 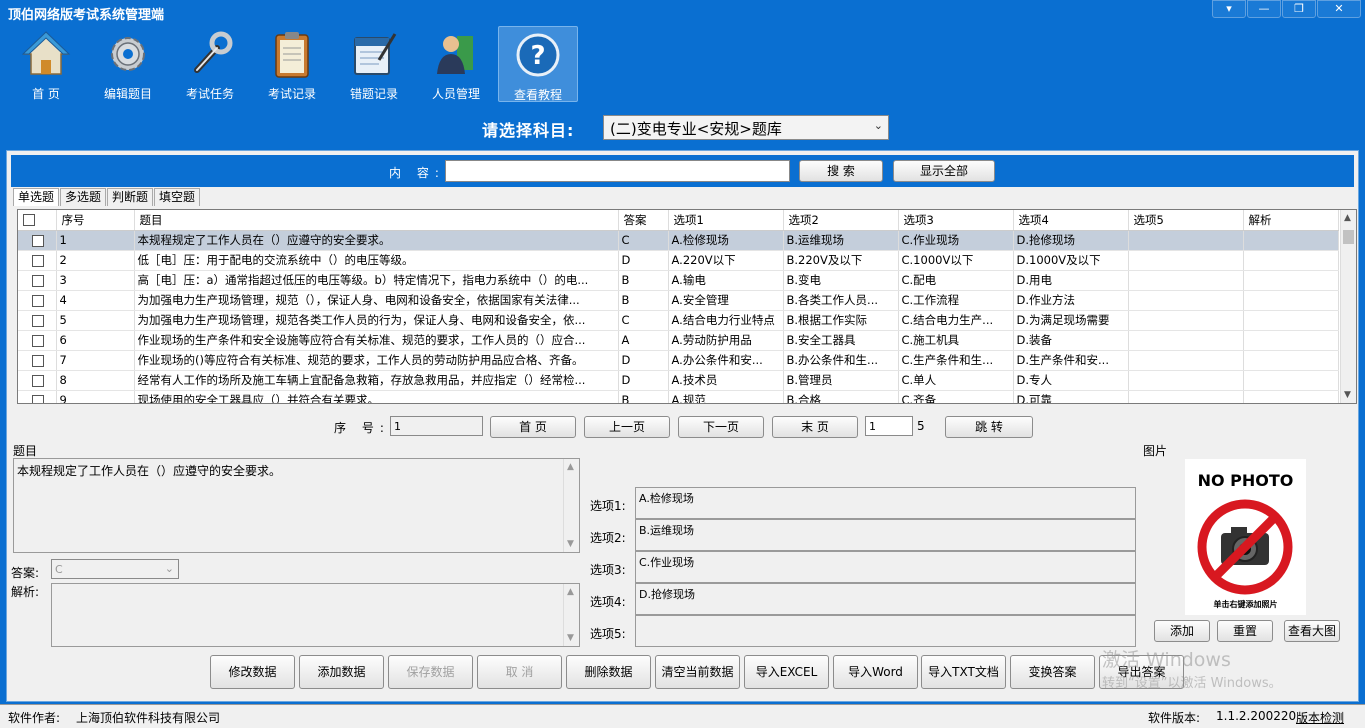 I want to click on photo-add-button: 添加, so click(x=1182, y=631).